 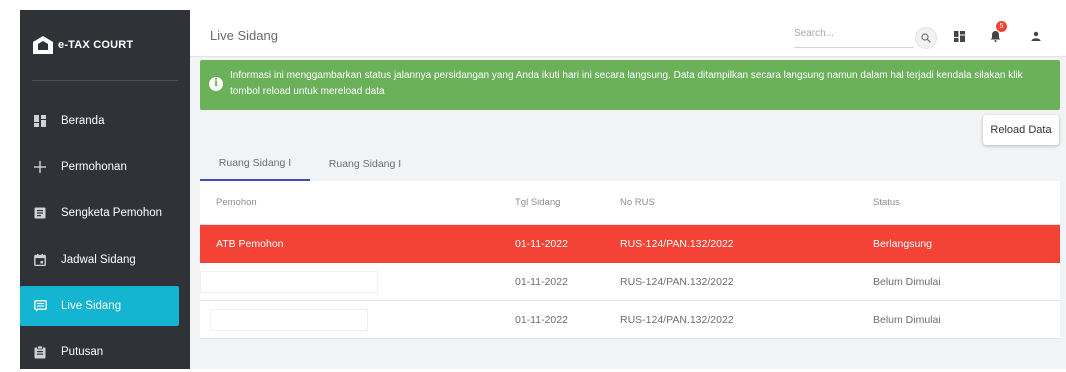 What do you see at coordinates (40, 260) in the screenshot?
I see `calendar-icon` at bounding box center [40, 260].